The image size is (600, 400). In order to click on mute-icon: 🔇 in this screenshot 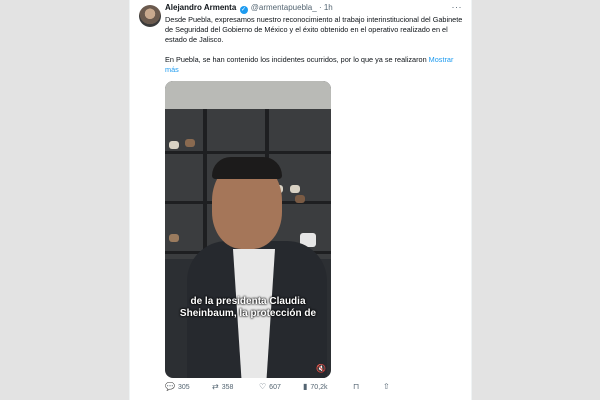, I will do `click(321, 368)`.